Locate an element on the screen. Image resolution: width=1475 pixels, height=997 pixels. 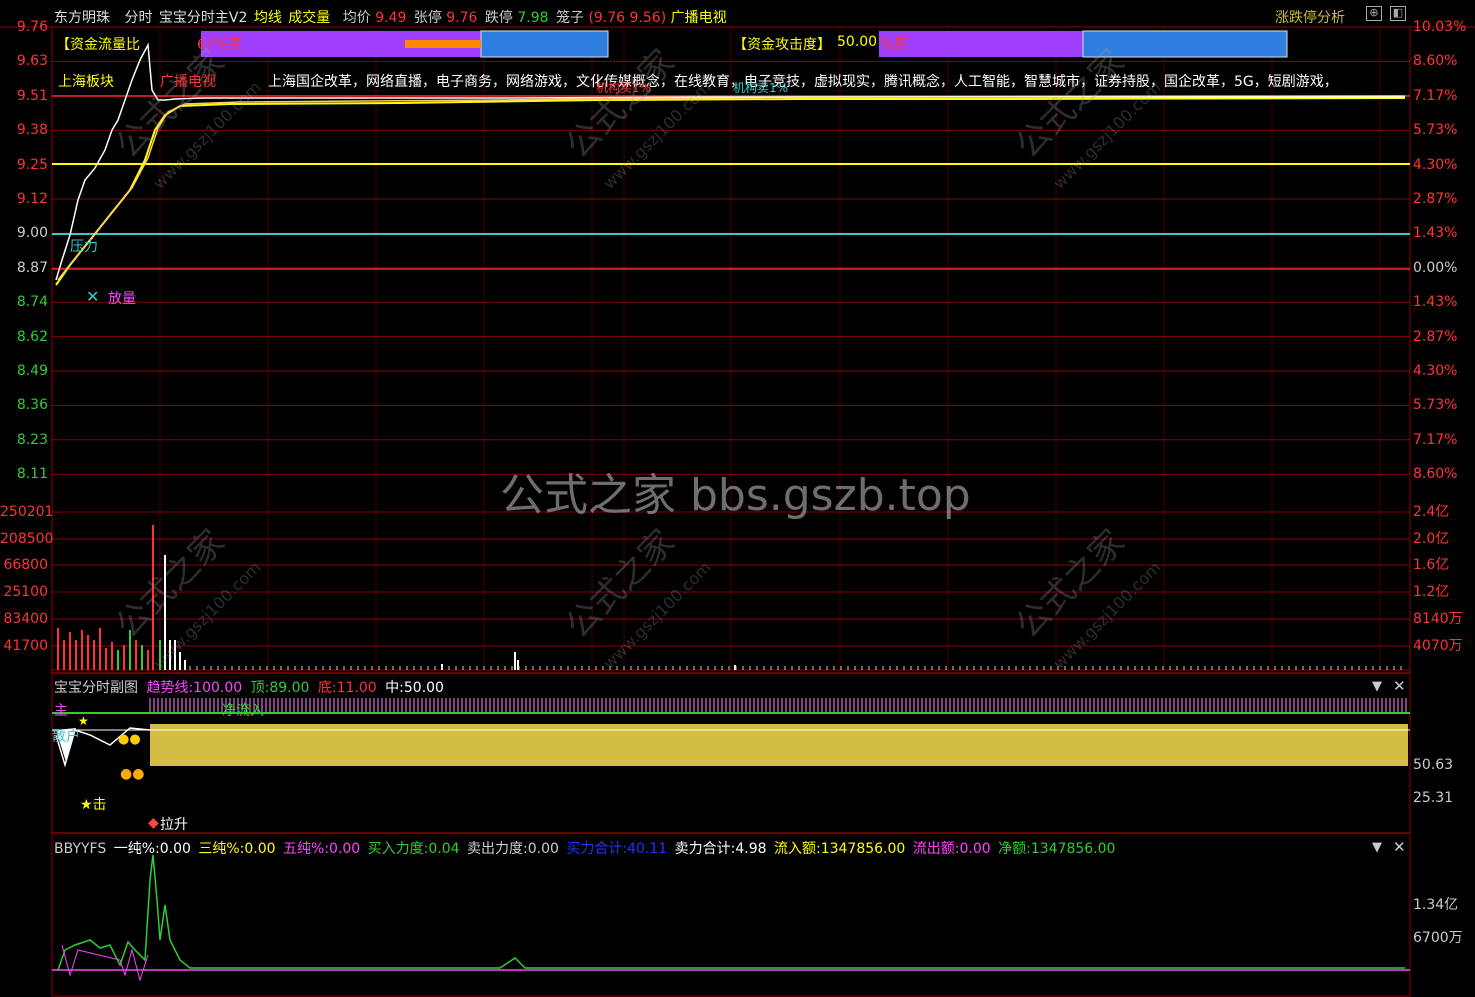
volume-tick-left-1: 208500 is located at coordinates (27, 539).